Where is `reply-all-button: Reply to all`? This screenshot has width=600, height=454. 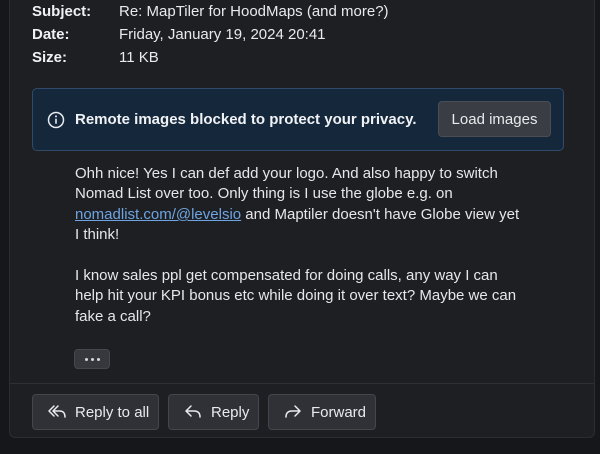
reply-all-button: Reply to all is located at coordinates (95, 412).